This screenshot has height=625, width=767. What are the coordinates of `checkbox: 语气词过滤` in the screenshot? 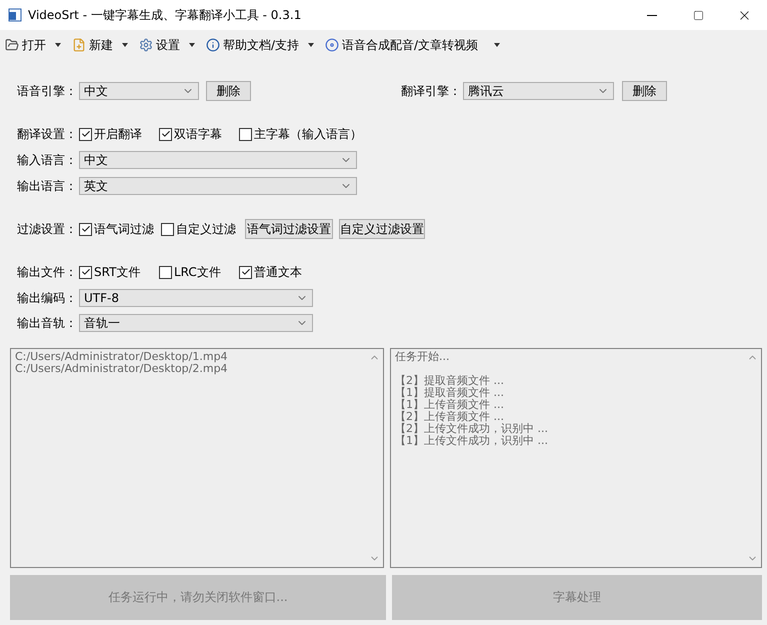 It's located at (120, 229).